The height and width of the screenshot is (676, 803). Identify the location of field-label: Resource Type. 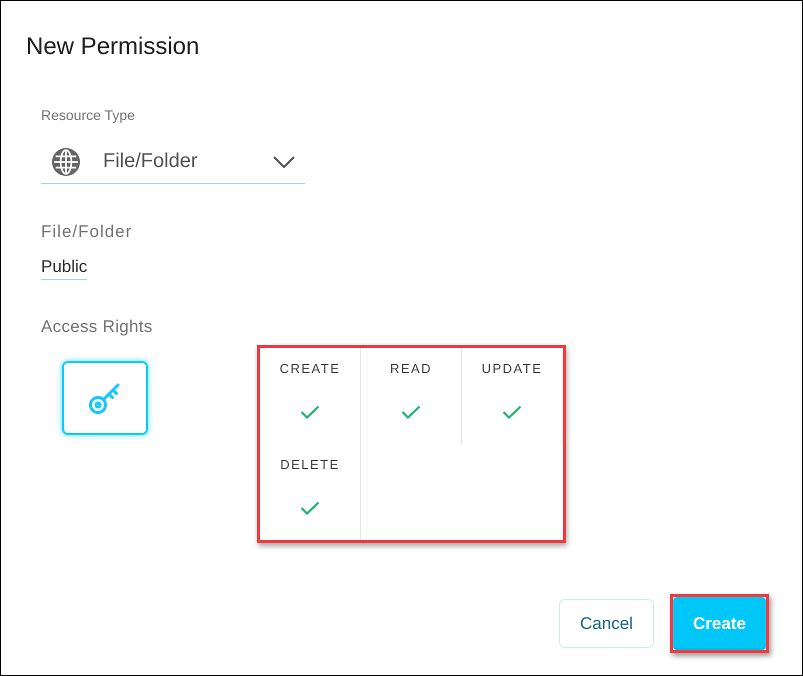
(88, 115).